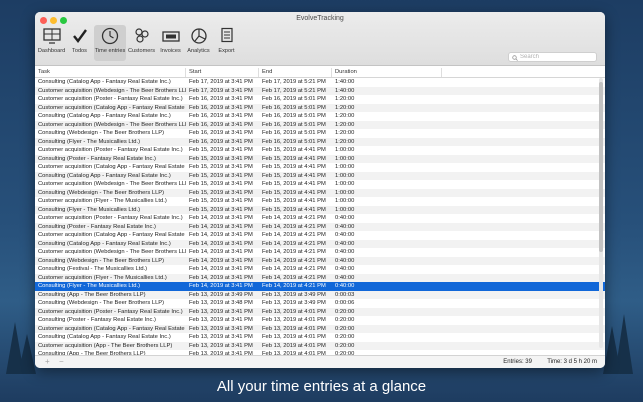 This screenshot has height=402, width=643. What do you see at coordinates (198, 43) in the screenshot?
I see `toolbar-analytics-button: Analytics` at bounding box center [198, 43].